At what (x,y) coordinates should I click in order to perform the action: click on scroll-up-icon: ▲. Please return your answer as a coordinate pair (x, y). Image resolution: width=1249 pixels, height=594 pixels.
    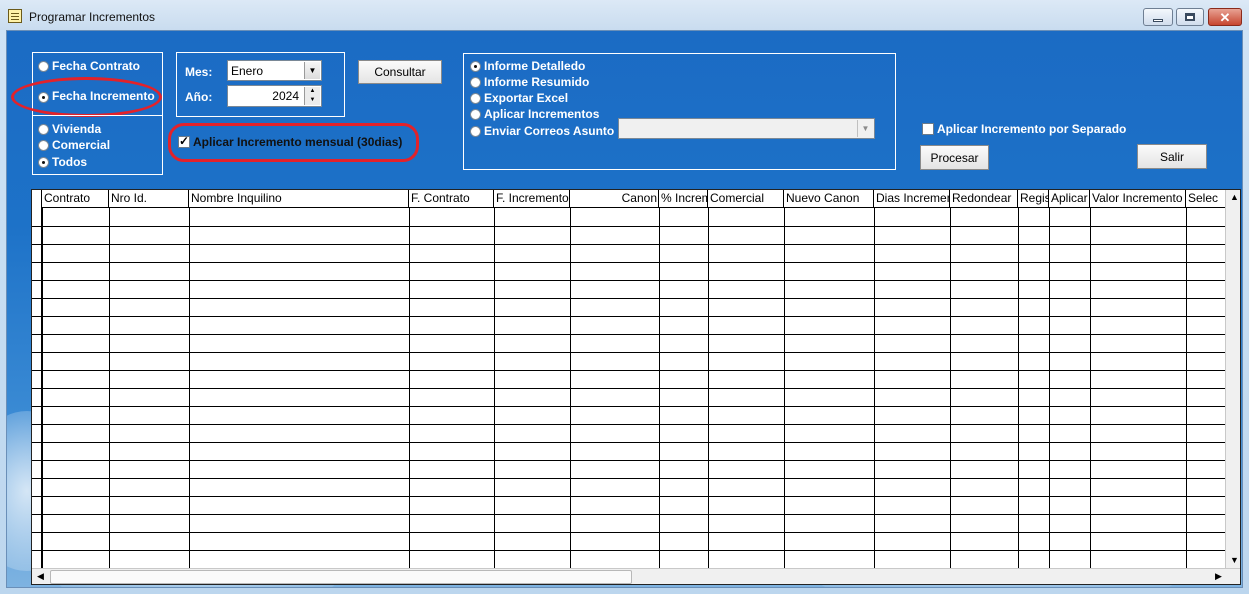
    Looking at the image, I should click on (1234, 197).